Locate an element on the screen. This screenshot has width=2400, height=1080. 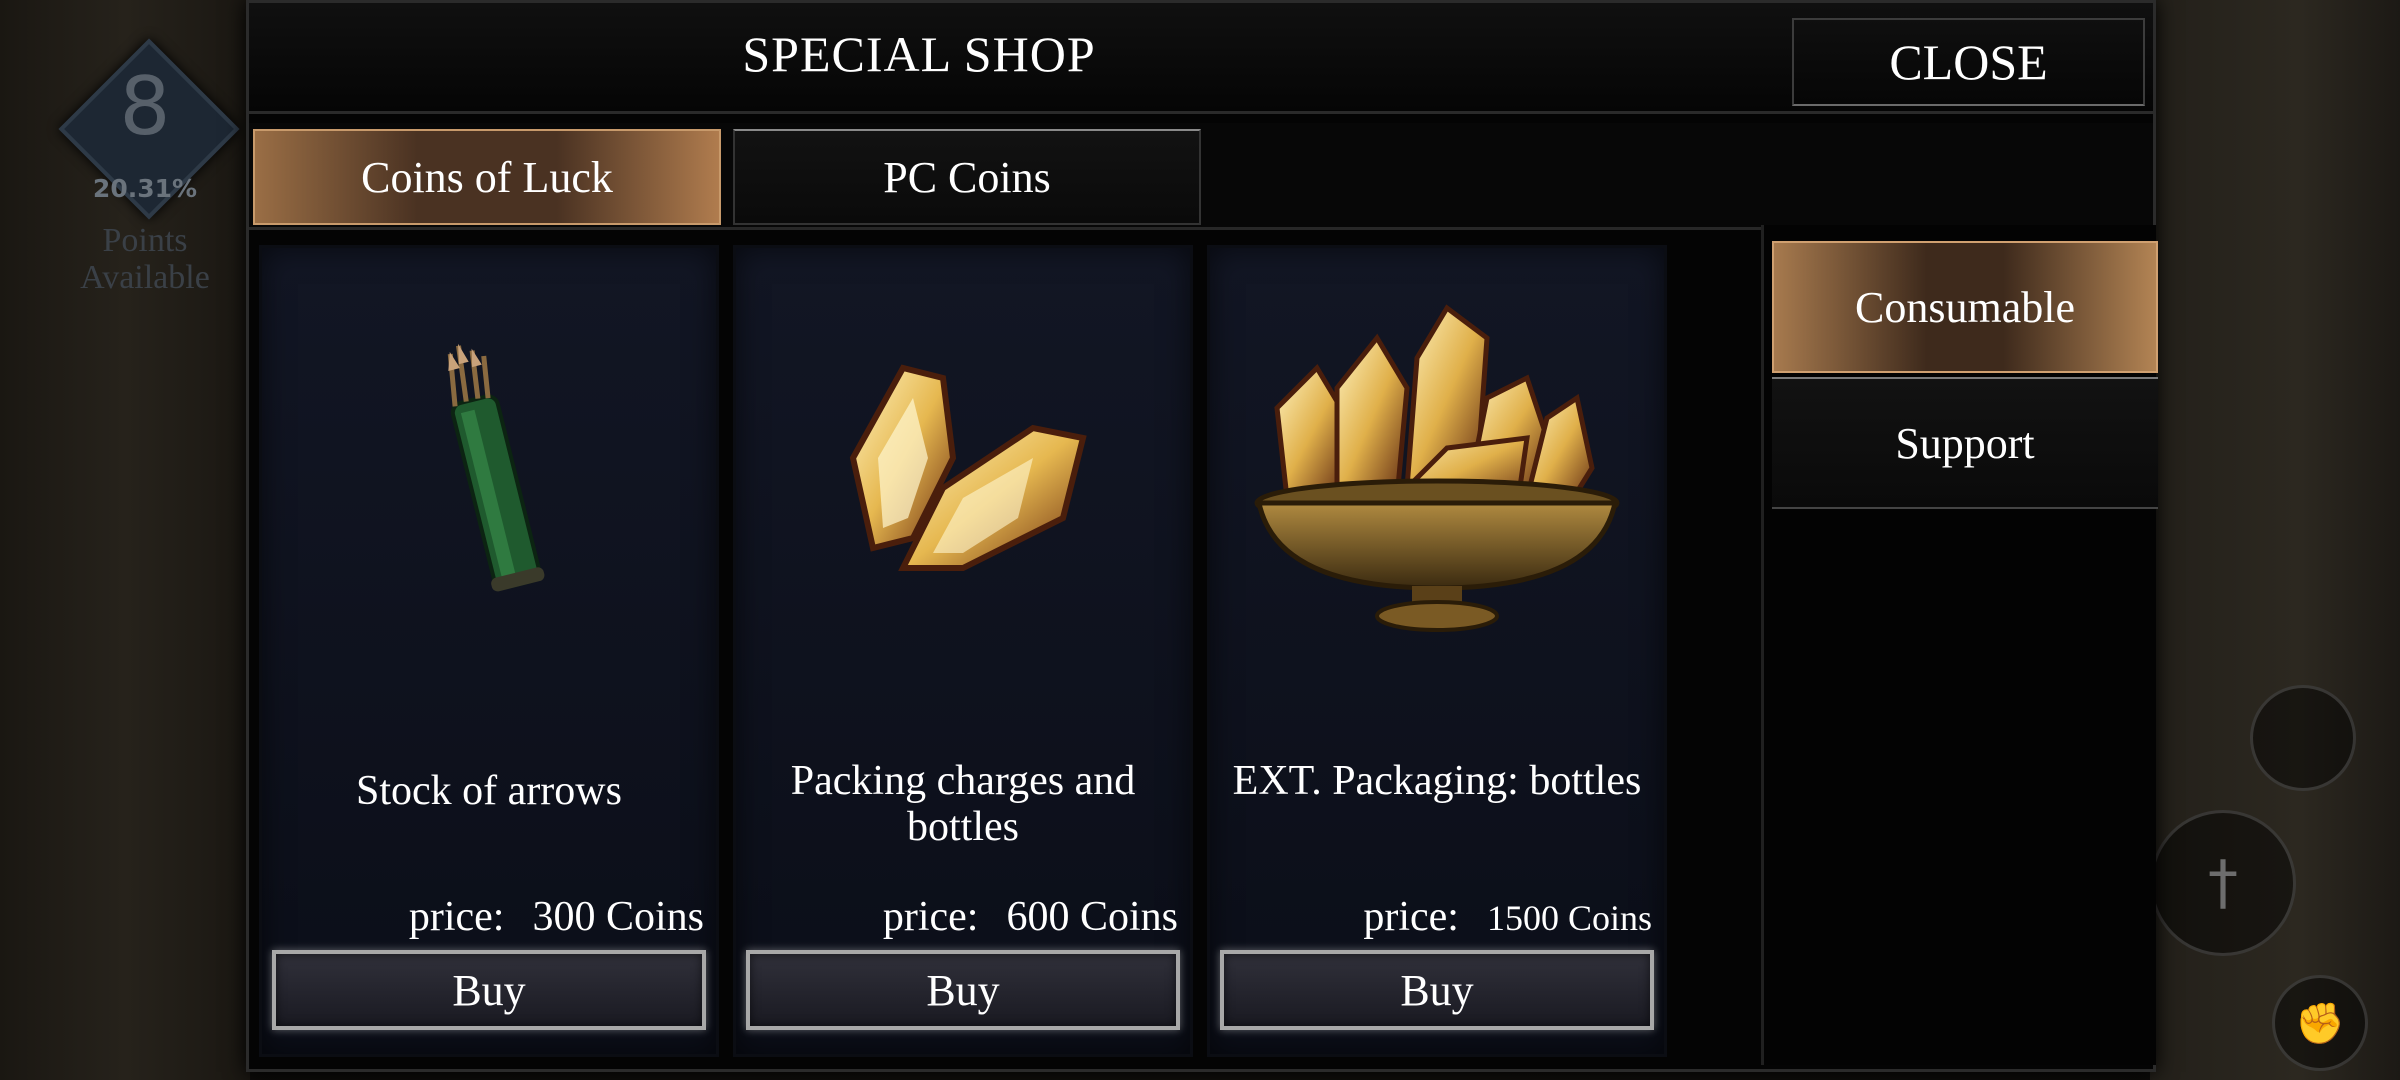
level-badge: 8 20.31% is located at coordinates (149, 129).